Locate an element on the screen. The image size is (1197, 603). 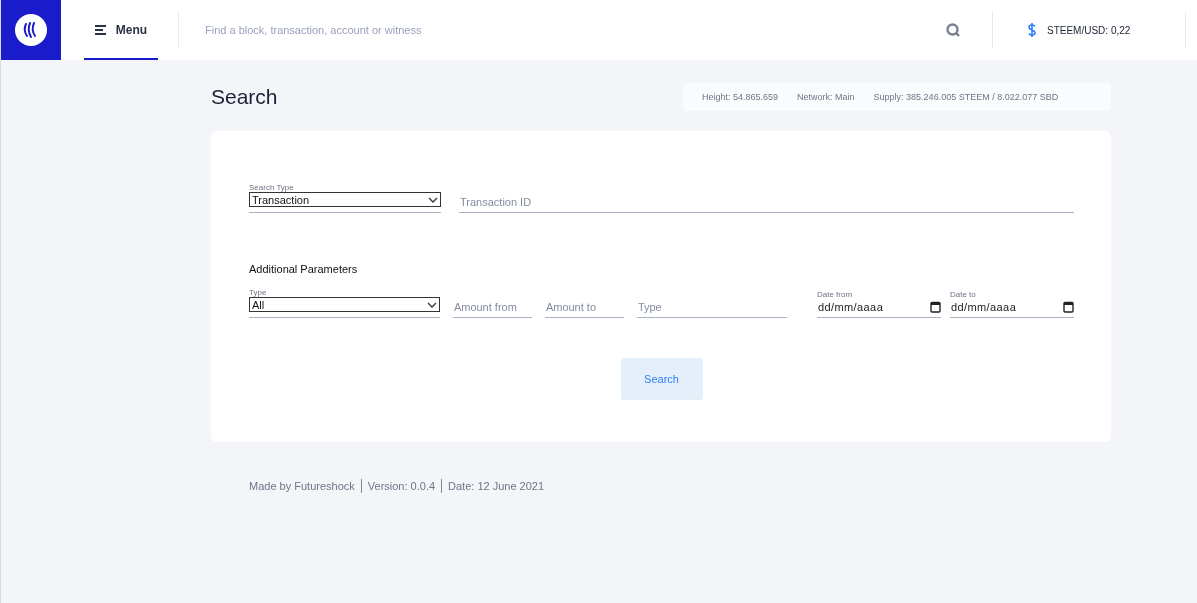
menu-button: Menu is located at coordinates (121, 30).